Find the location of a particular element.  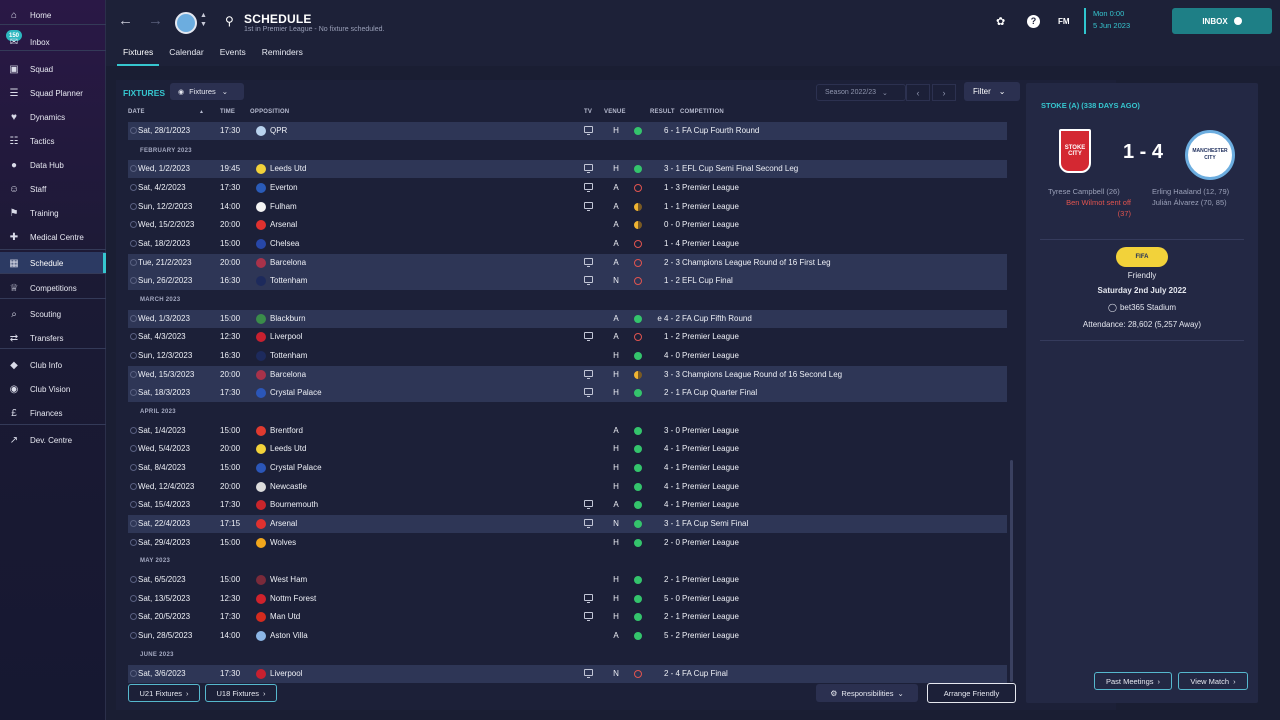

forward-arrow-icon: → is located at coordinates (155, 20).